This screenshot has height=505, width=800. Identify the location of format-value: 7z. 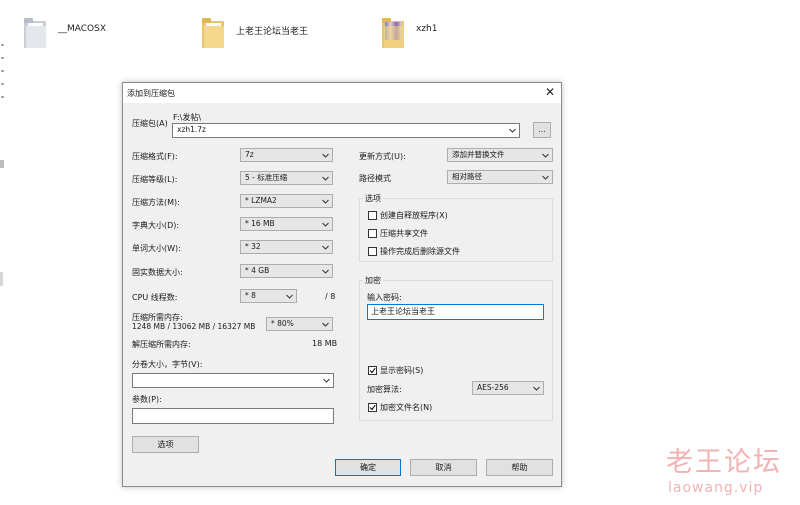
(249, 154).